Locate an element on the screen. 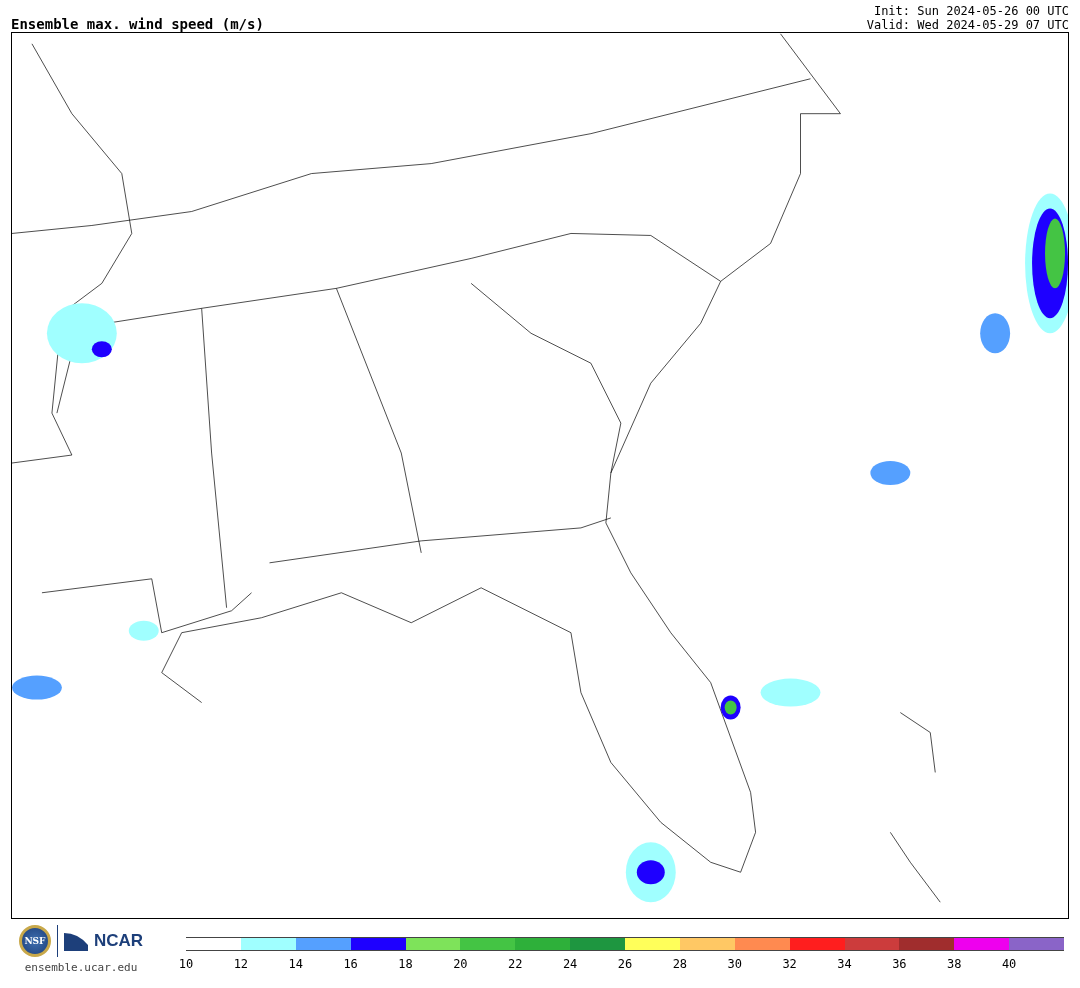 This screenshot has height=988, width=1080. nsf-logo: NSF is located at coordinates (34, 941).